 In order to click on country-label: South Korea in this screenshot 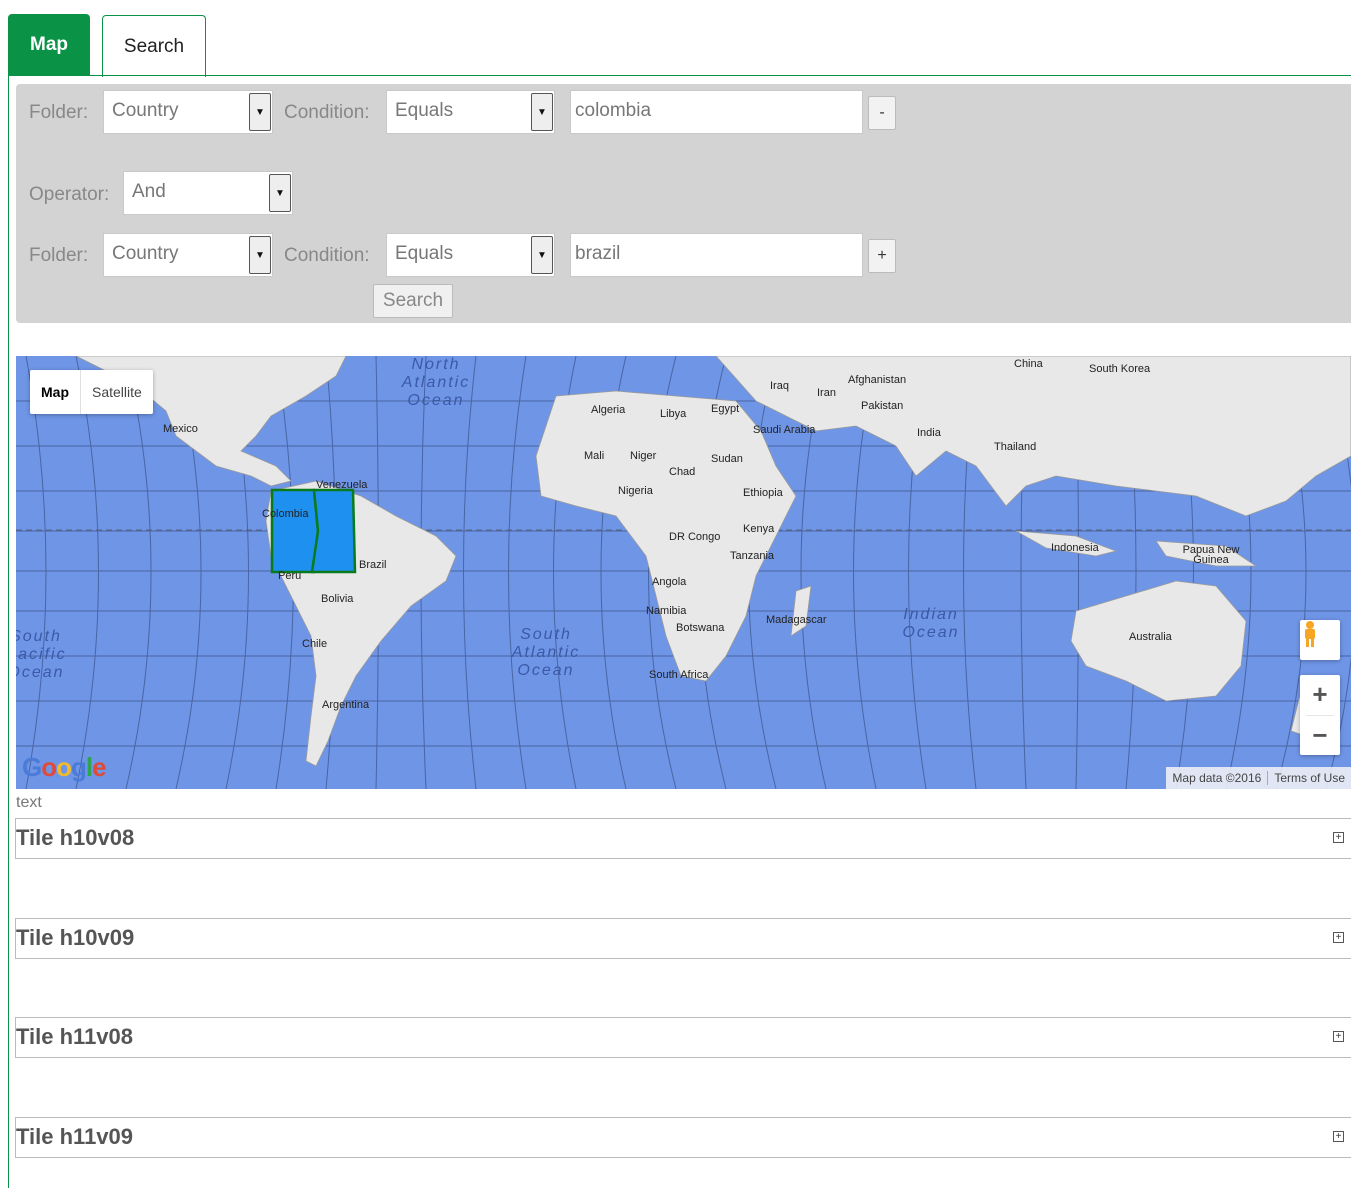, I will do `click(1120, 369)`.